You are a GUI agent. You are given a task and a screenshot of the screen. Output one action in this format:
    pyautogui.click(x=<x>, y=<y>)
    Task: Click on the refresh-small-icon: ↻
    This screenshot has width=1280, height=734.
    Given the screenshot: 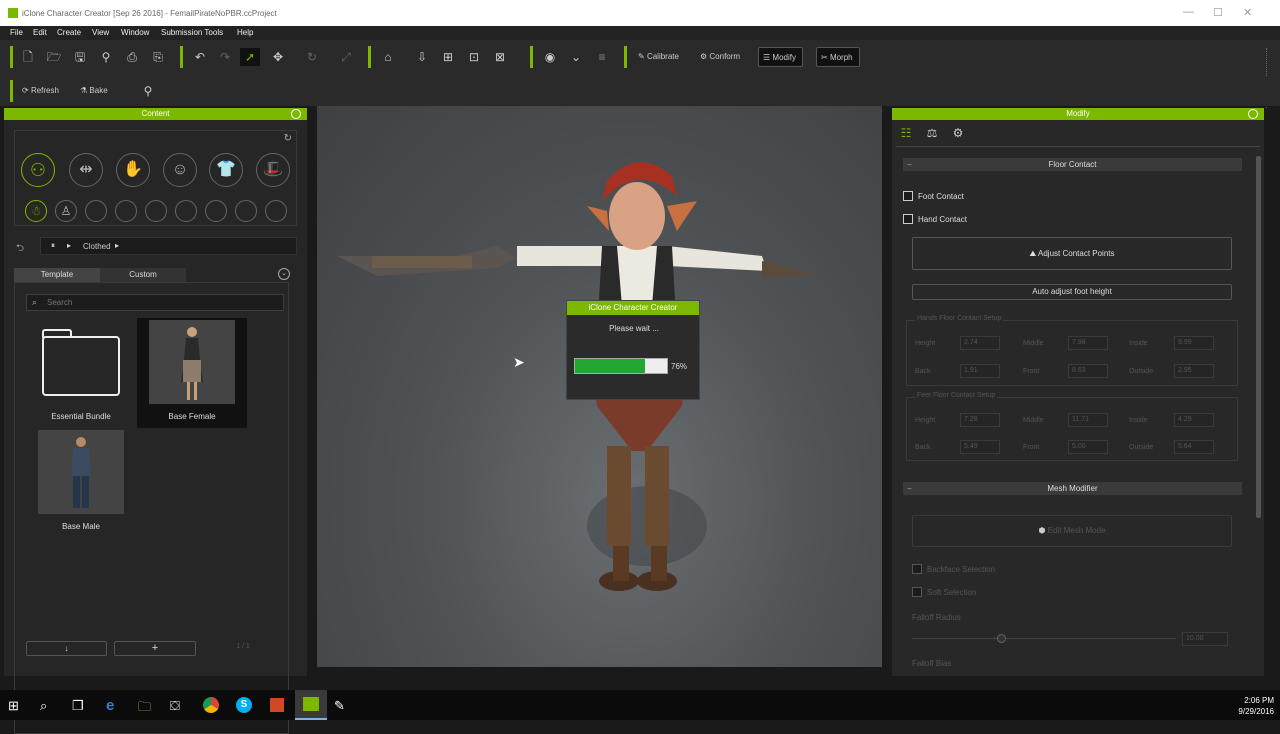 What is the action you would take?
    pyautogui.click(x=288, y=138)
    